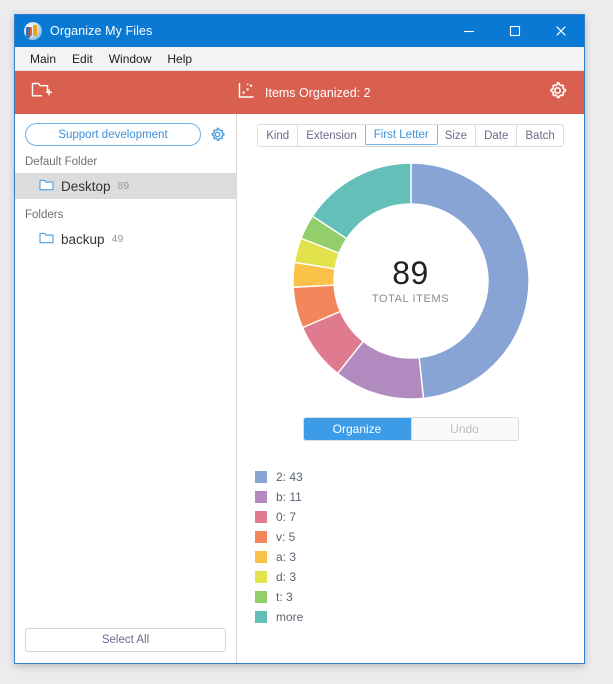  Describe the element at coordinates (278, 135) in the screenshot. I see `tab-kind: Kind` at that location.